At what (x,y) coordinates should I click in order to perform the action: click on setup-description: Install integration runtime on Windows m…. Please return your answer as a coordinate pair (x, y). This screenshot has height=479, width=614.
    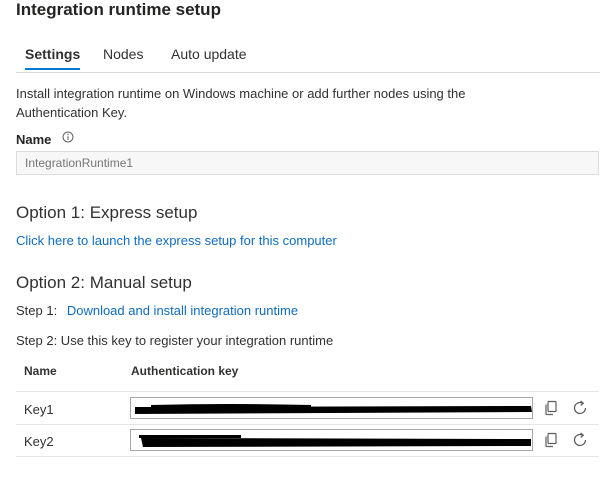
    Looking at the image, I should click on (241, 103).